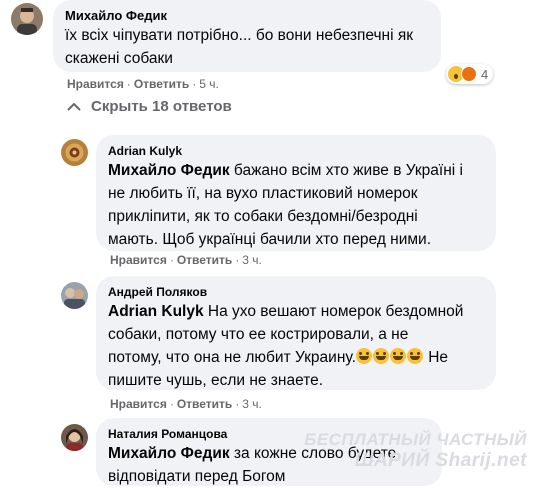  I want to click on timestamp: 5 ч., so click(209, 84).